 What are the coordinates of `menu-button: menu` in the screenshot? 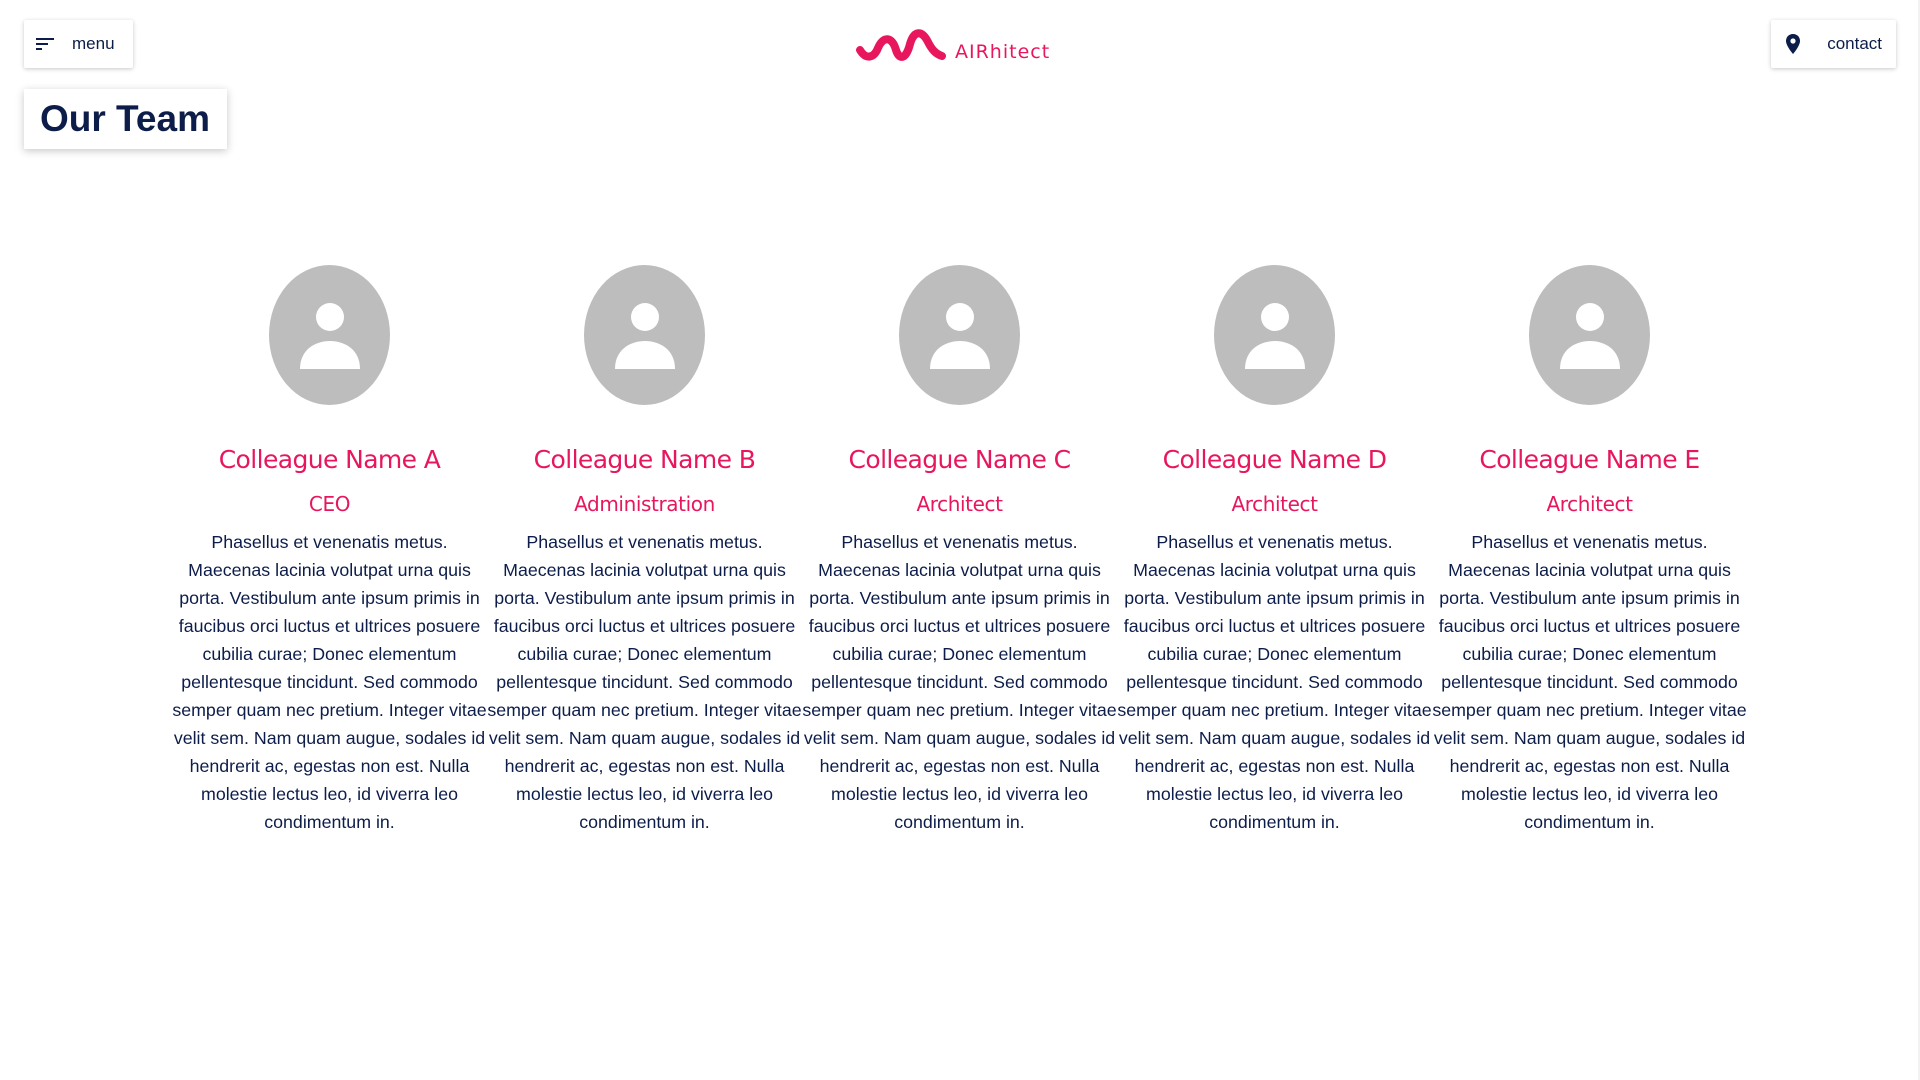 It's located at (78, 44).